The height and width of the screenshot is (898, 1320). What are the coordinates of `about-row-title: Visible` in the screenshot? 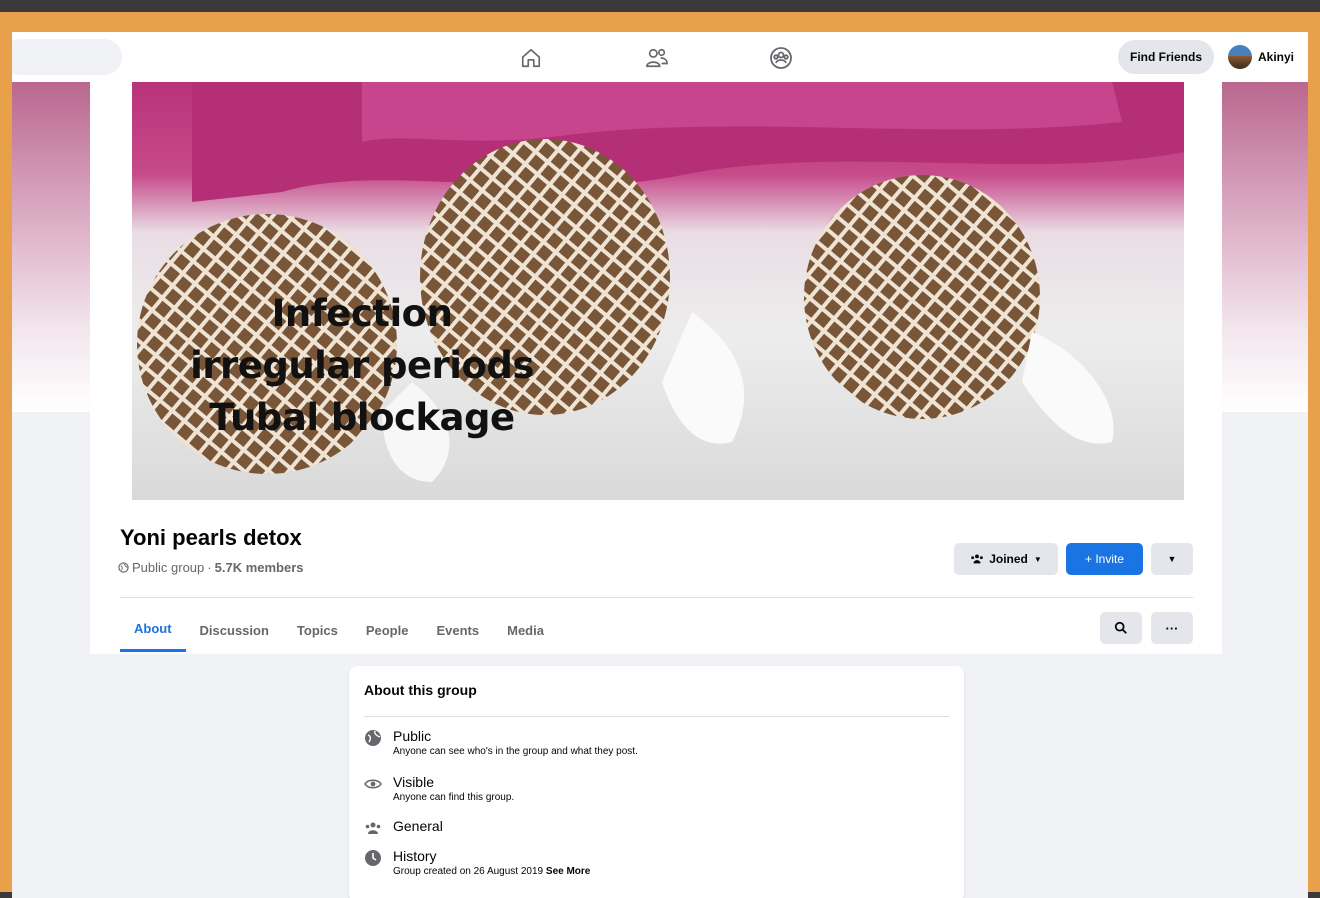 It's located at (413, 782).